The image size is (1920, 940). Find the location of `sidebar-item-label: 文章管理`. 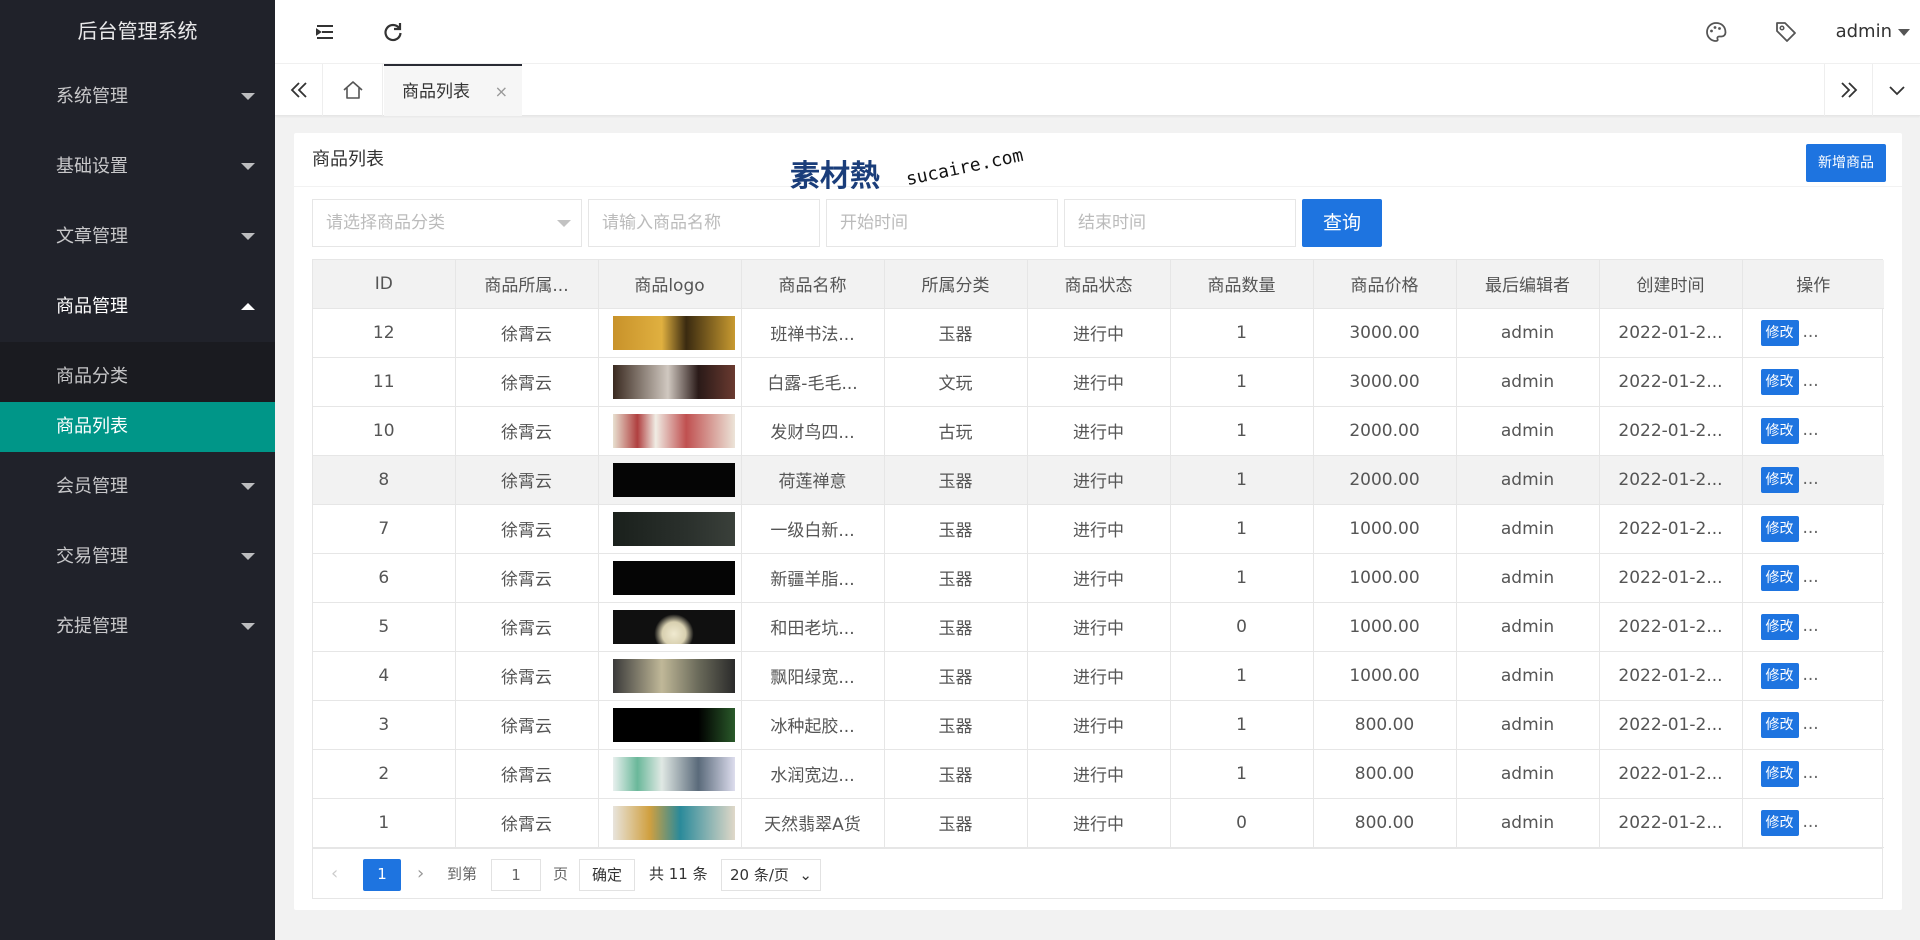

sidebar-item-label: 文章管理 is located at coordinates (92, 236).